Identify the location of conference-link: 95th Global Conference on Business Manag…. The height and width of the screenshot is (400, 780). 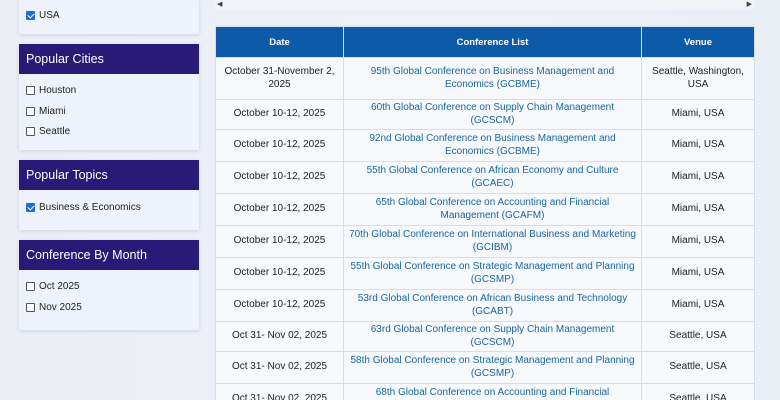
(493, 78).